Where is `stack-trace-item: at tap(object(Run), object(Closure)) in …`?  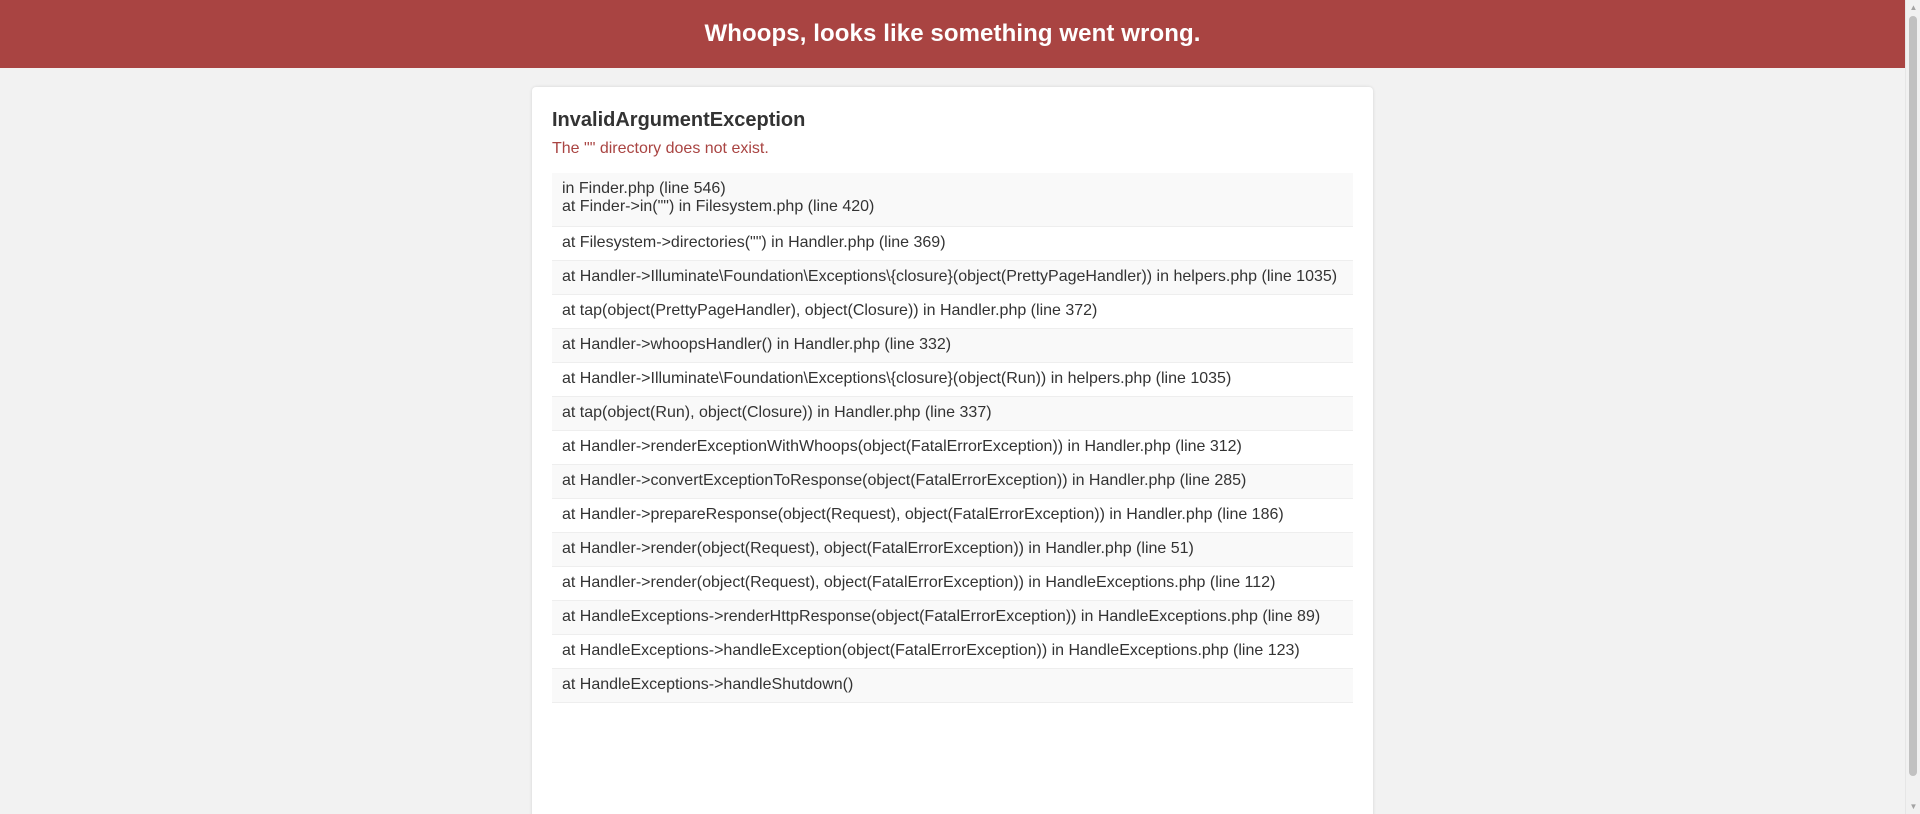
stack-trace-item: at tap(object(Run), object(Closure)) in … is located at coordinates (952, 414).